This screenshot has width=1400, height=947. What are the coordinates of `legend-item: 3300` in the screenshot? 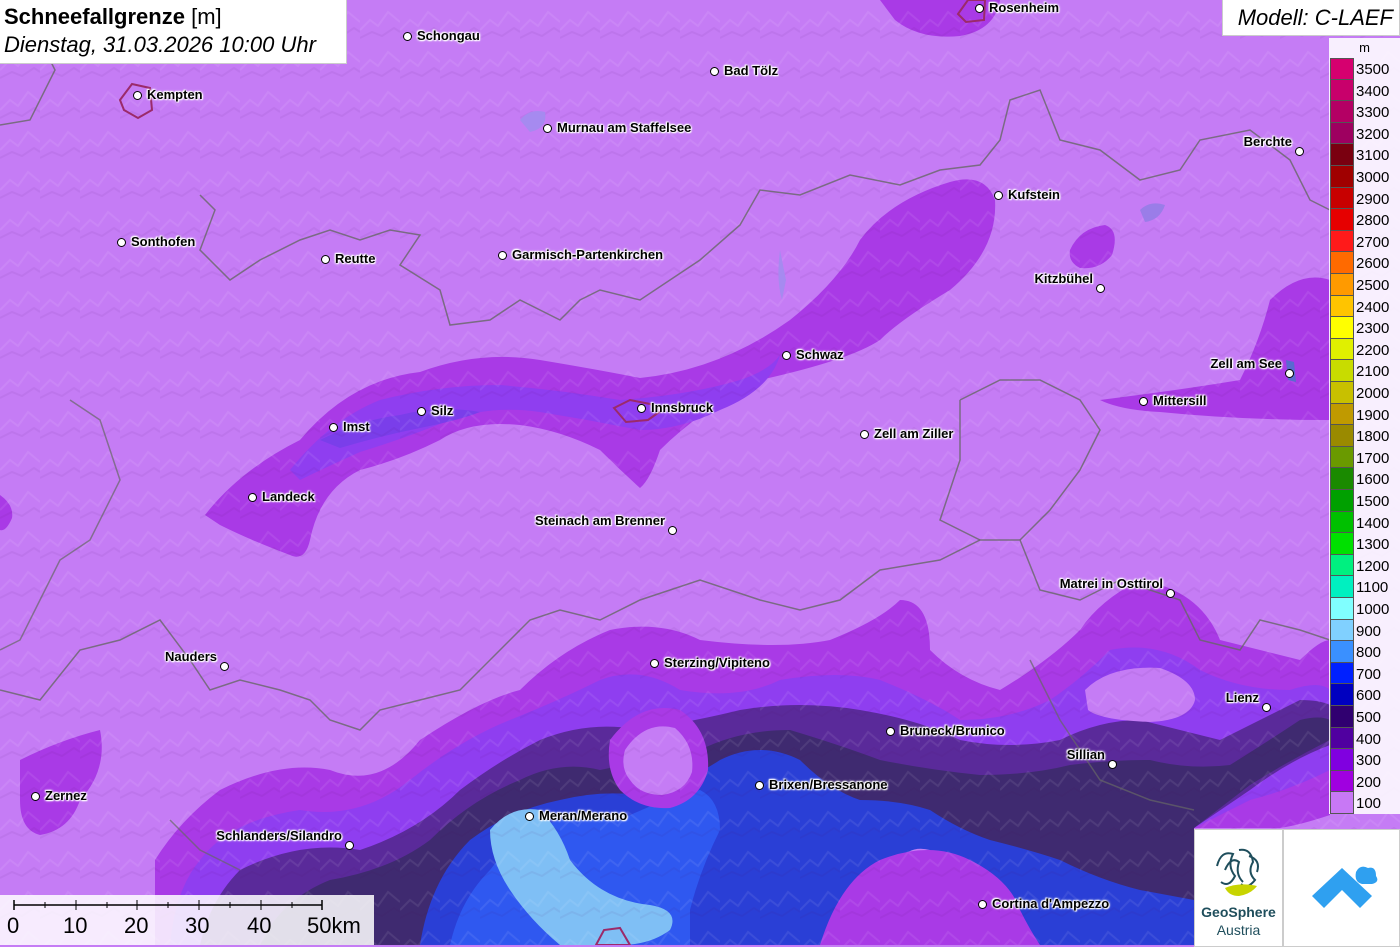 It's located at (1364, 112).